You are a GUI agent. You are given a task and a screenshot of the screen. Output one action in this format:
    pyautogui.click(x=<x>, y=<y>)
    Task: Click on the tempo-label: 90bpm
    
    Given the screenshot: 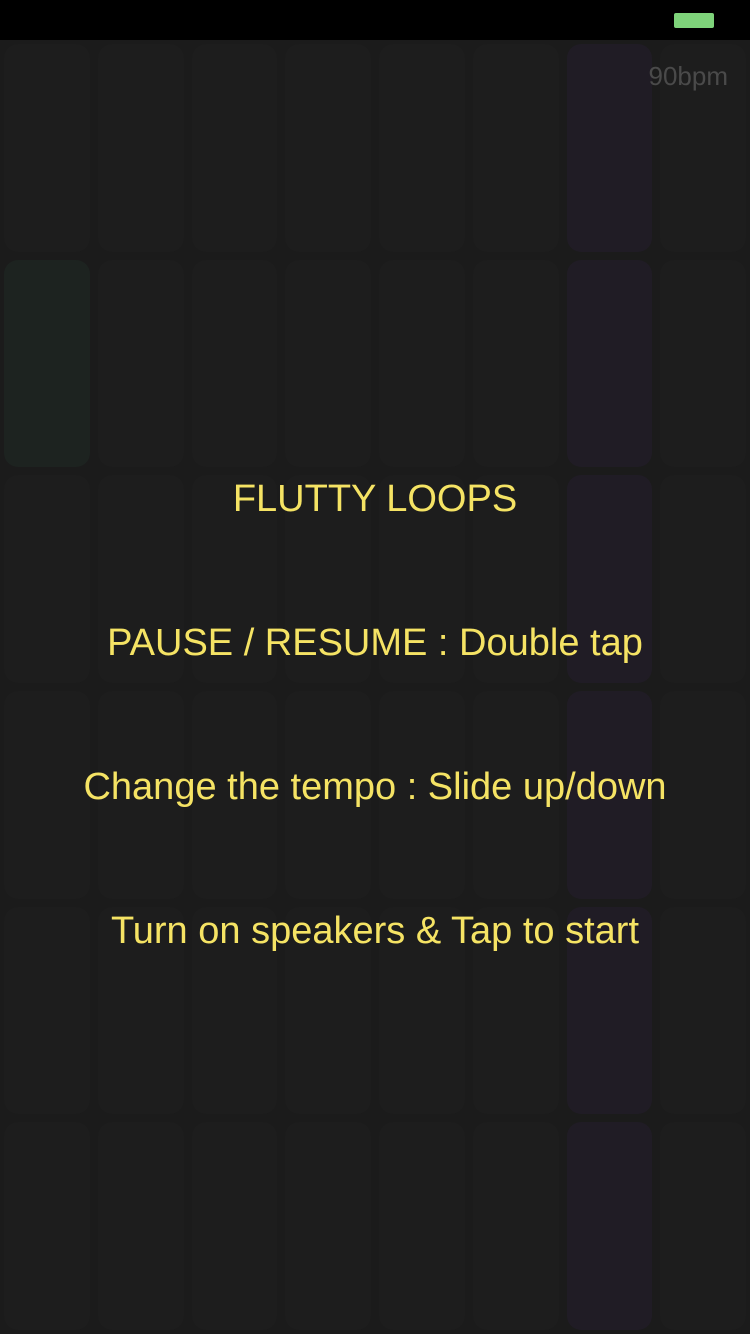 What is the action you would take?
    pyautogui.click(x=688, y=76)
    